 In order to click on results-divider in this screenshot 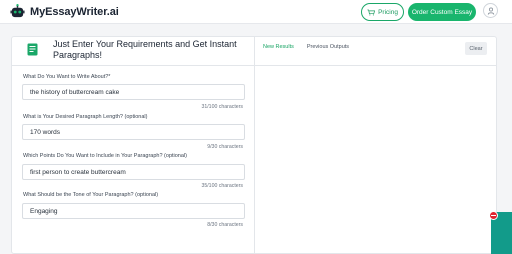, I will do `click(375, 65)`.